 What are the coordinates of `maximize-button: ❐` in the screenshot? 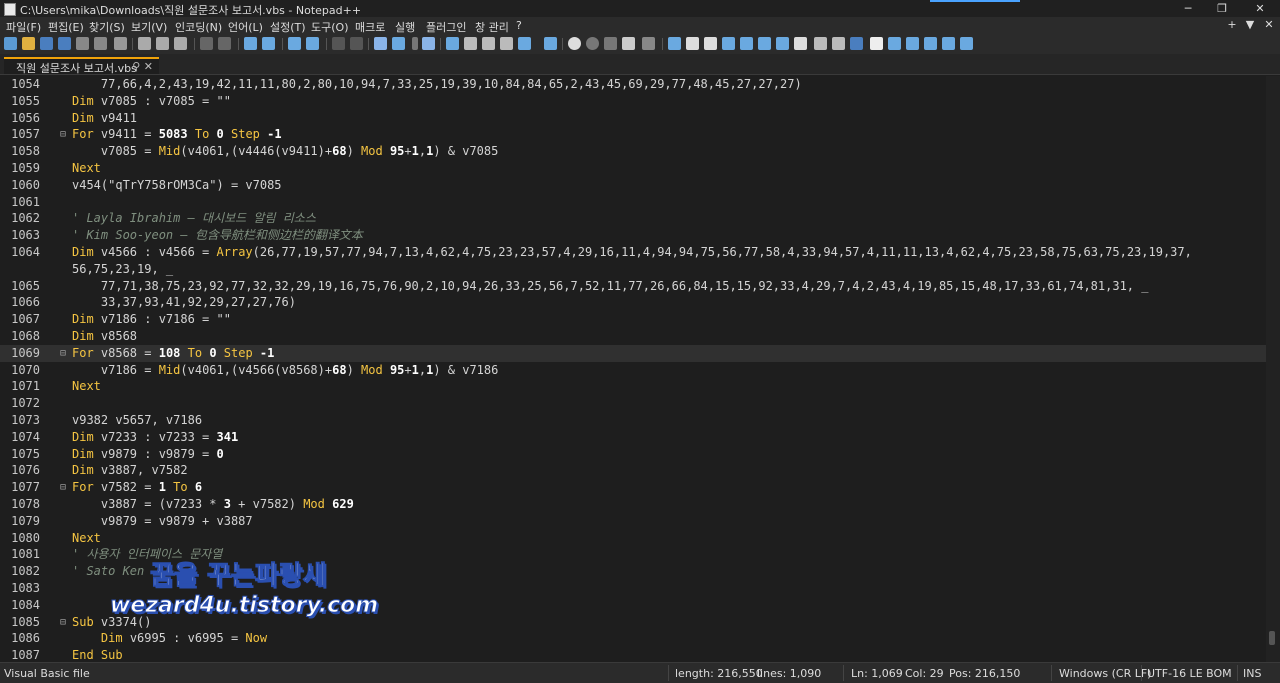 It's located at (1222, 8).